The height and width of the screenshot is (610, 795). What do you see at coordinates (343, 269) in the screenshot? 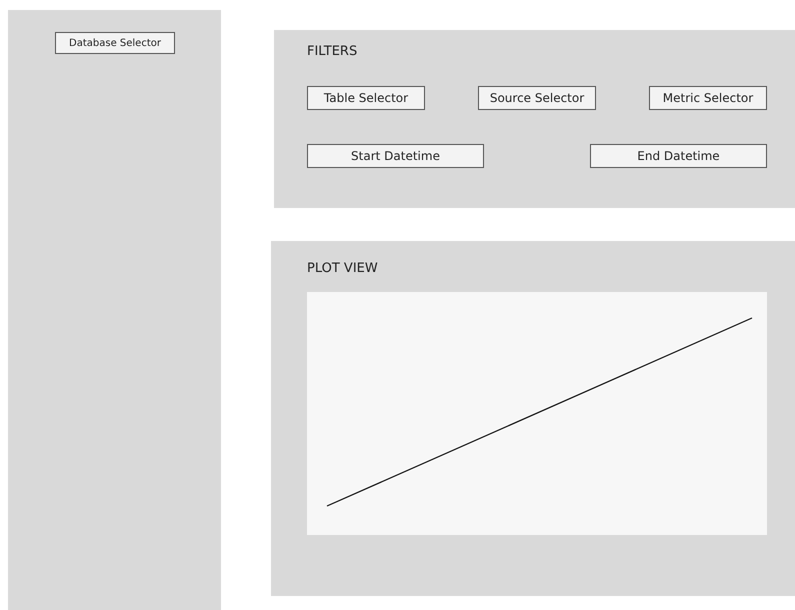
I see `plot-title: PLOT VIEW` at bounding box center [343, 269].